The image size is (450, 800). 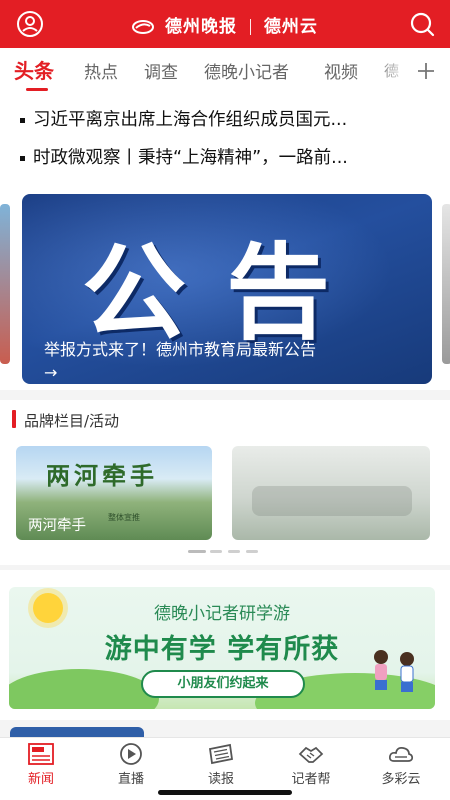 I want to click on promo-banner: 德晚小记者研学游 游中有学 学有所获 小朋友们约起来, so click(x=222, y=648).